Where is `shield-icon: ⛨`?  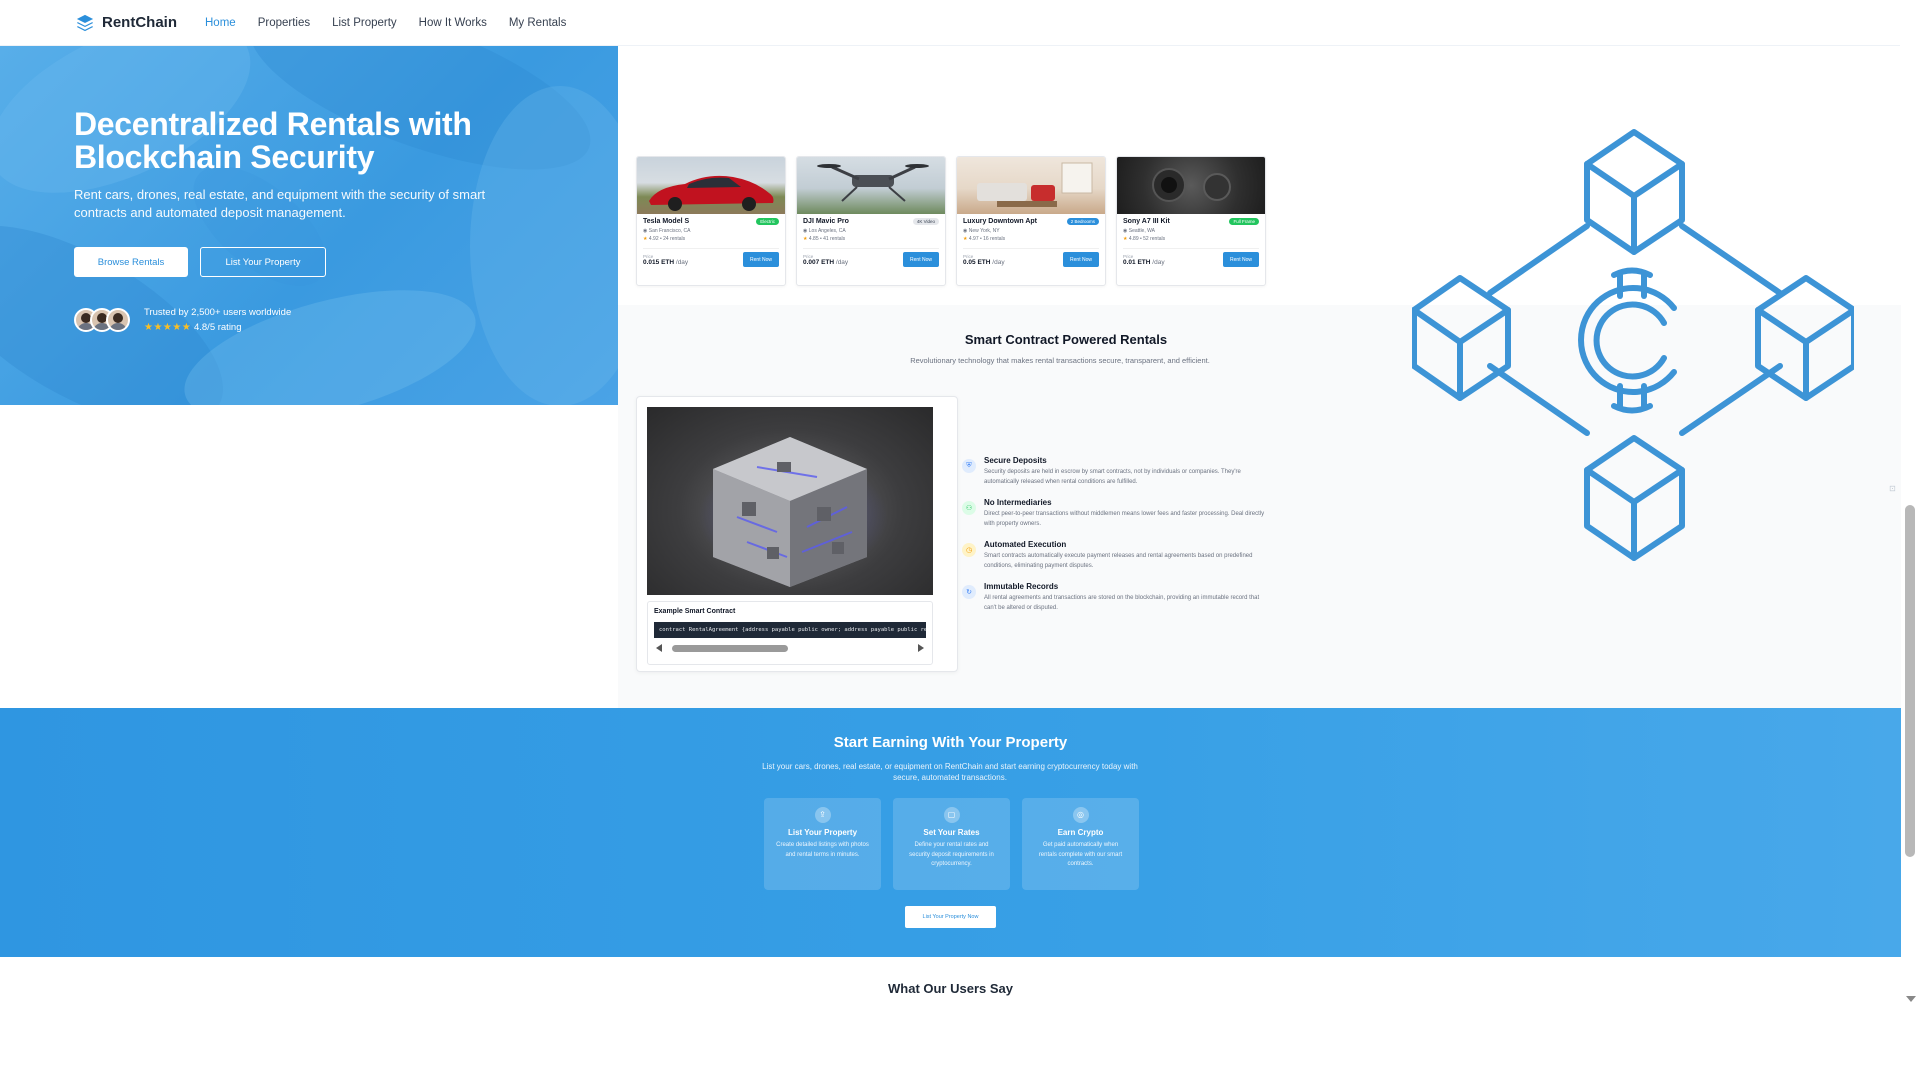
shield-icon: ⛨ is located at coordinates (969, 466).